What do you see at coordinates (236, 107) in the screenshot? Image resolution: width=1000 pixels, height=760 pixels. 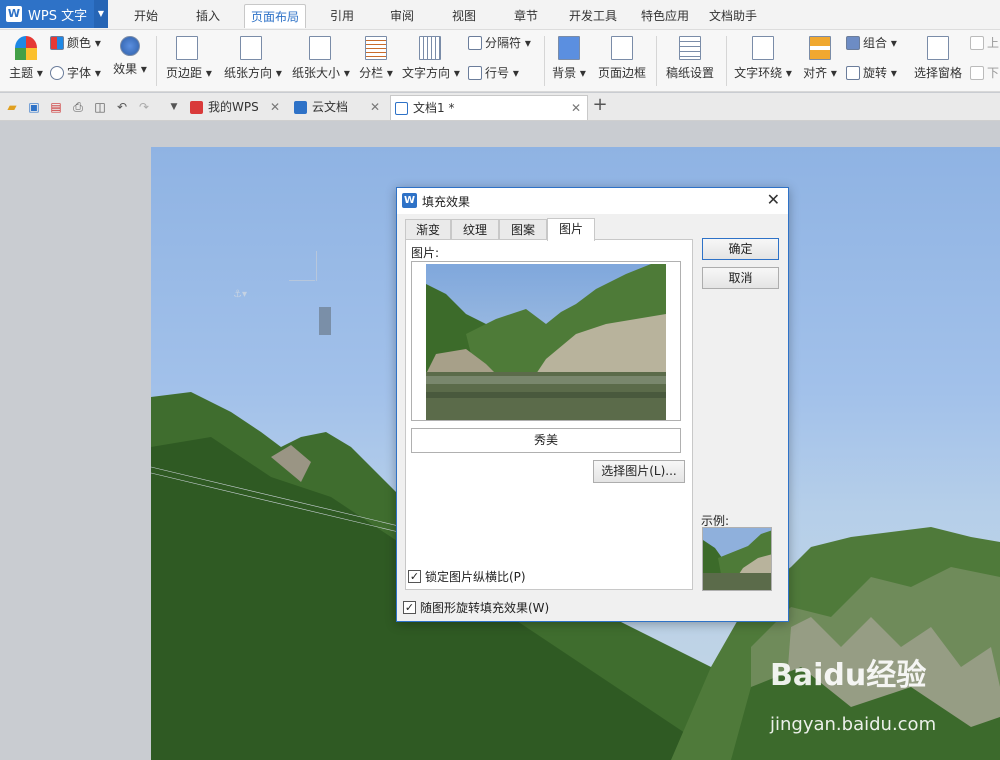 I see `doc-tab-my-wps: 我的WPS ✕` at bounding box center [236, 107].